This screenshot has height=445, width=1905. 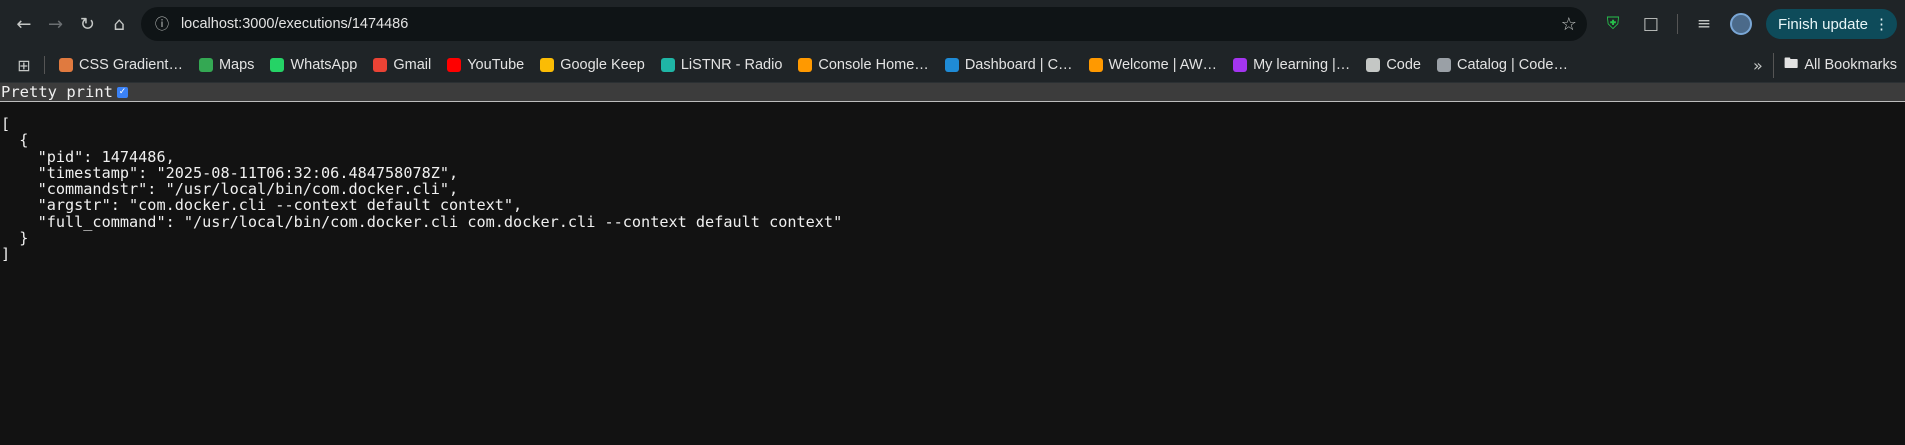 What do you see at coordinates (24, 65) in the screenshot?
I see `apps-grid-icon: ⊞` at bounding box center [24, 65].